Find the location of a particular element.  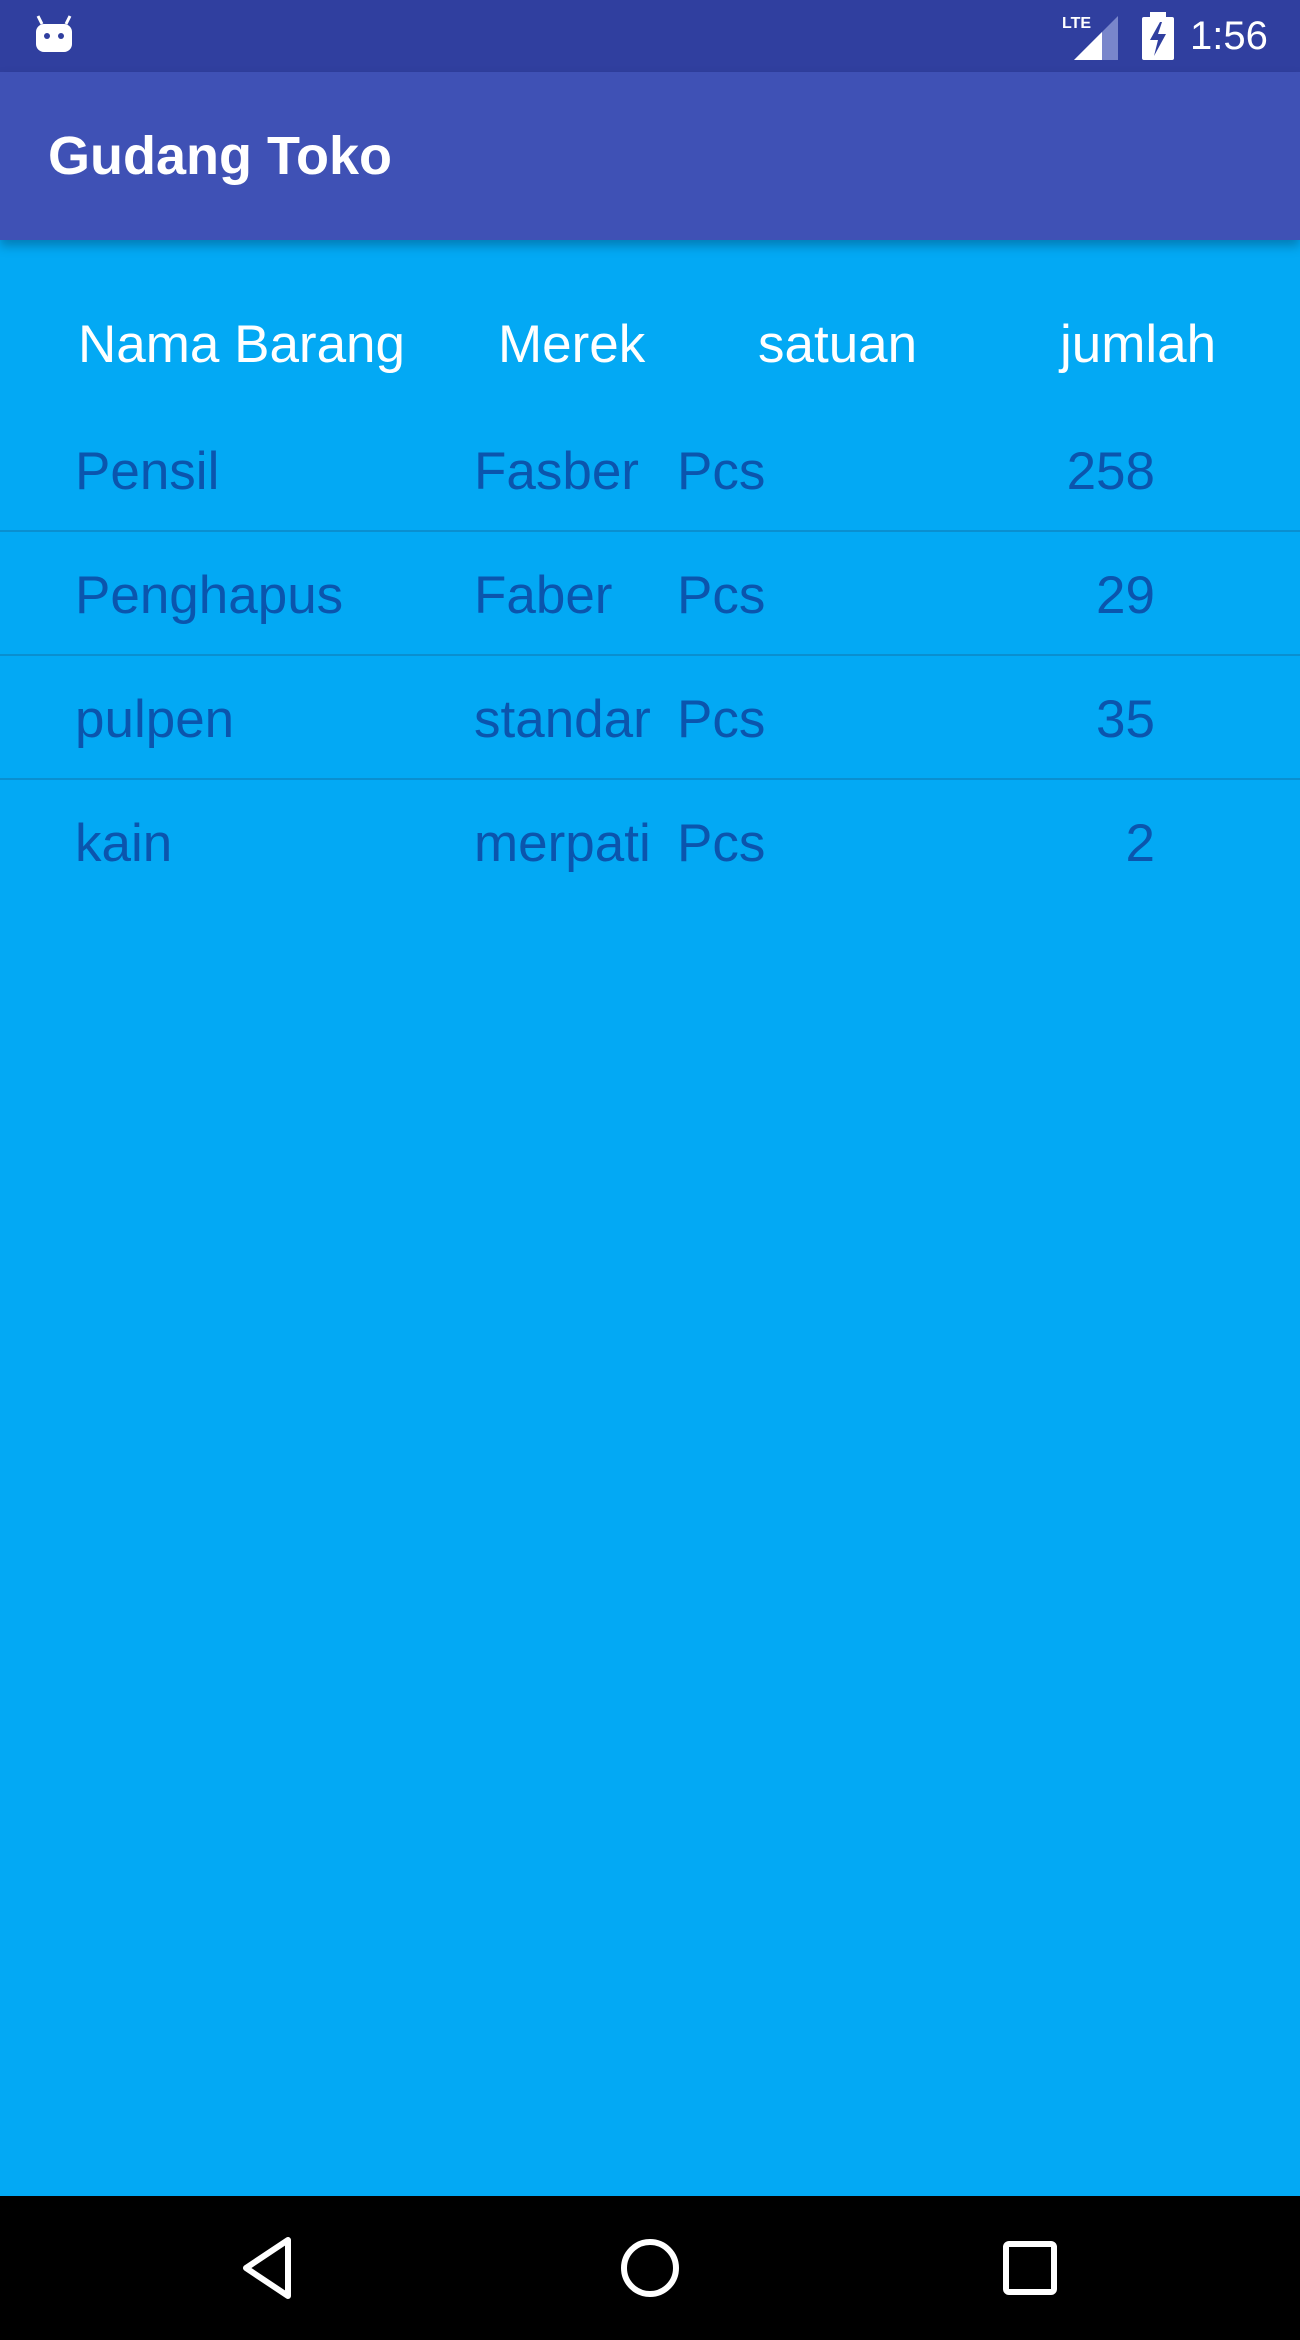

back-icon is located at coordinates (270, 2268).